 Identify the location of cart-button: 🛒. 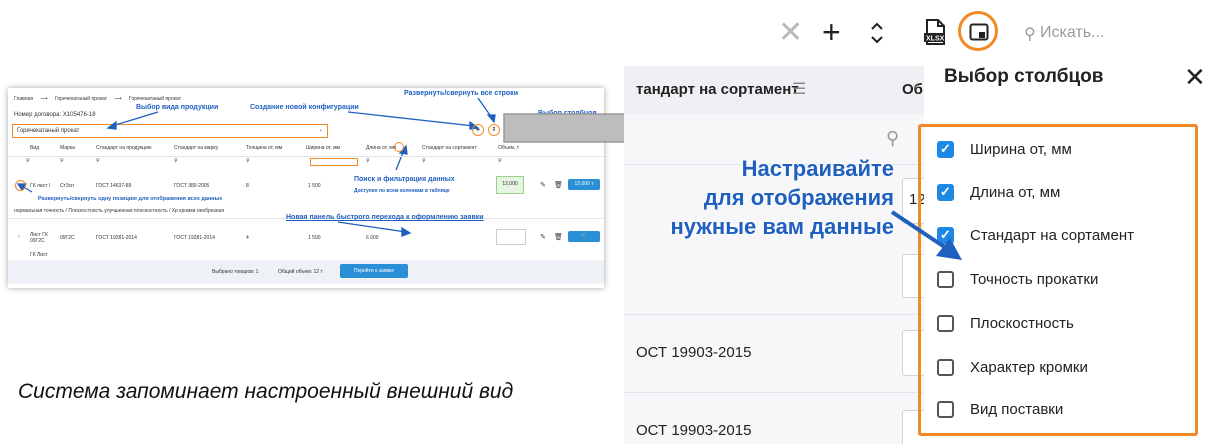
(584, 236).